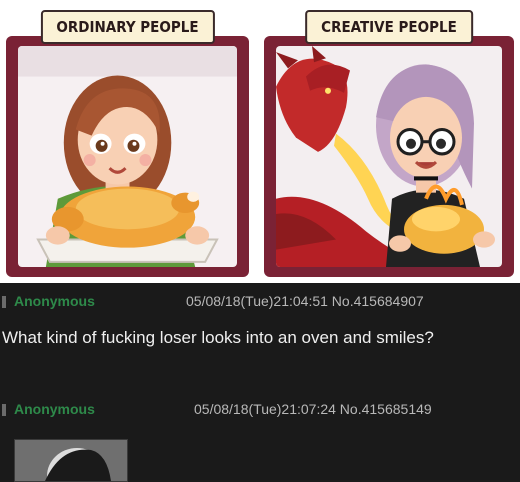 The image size is (520, 482). I want to click on avatar-thumbnail, so click(71, 460).